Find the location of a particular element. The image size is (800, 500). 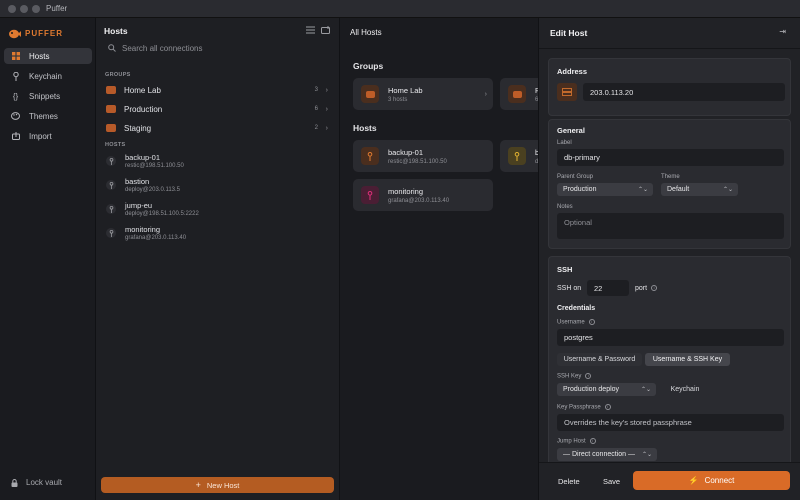

group-card-production: P6 is located at coordinates (519, 94).